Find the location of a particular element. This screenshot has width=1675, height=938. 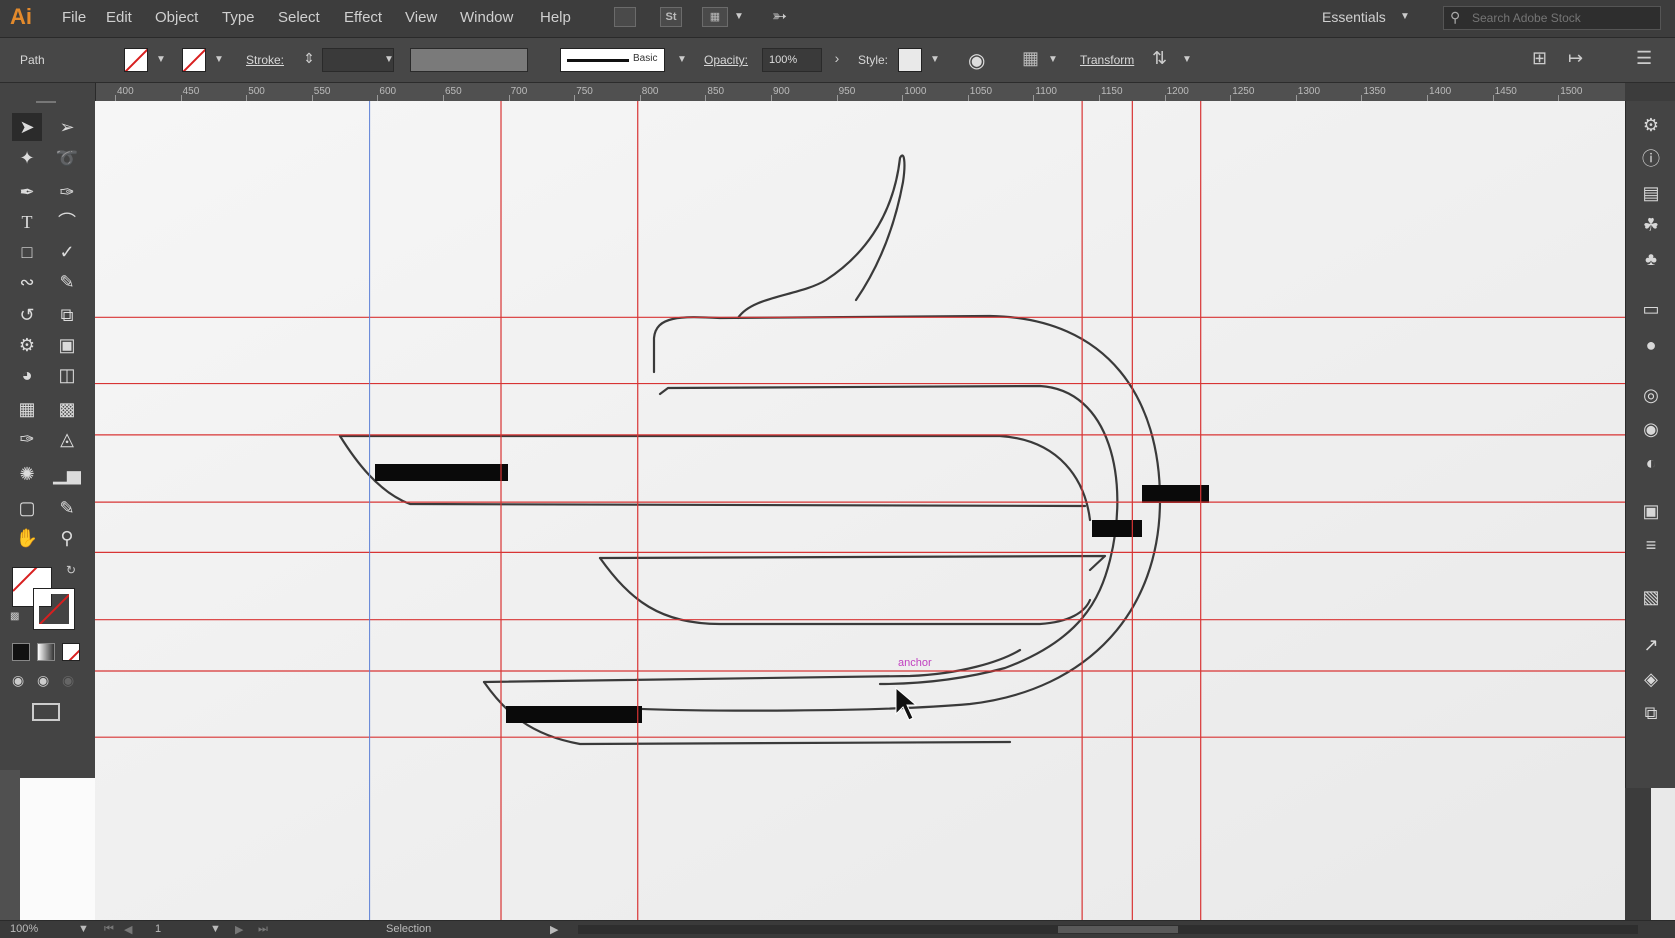

scrollbar-thumb is located at coordinates (1118, 929).